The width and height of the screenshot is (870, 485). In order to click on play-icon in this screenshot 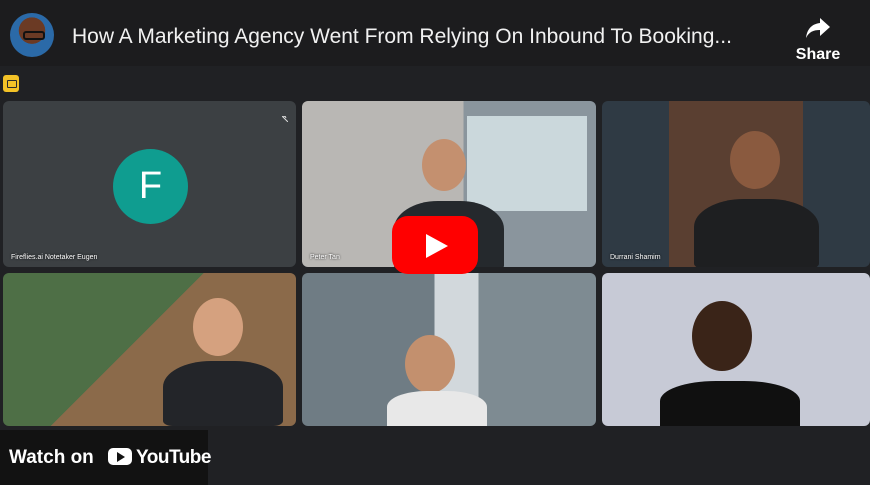, I will do `click(435, 245)`.